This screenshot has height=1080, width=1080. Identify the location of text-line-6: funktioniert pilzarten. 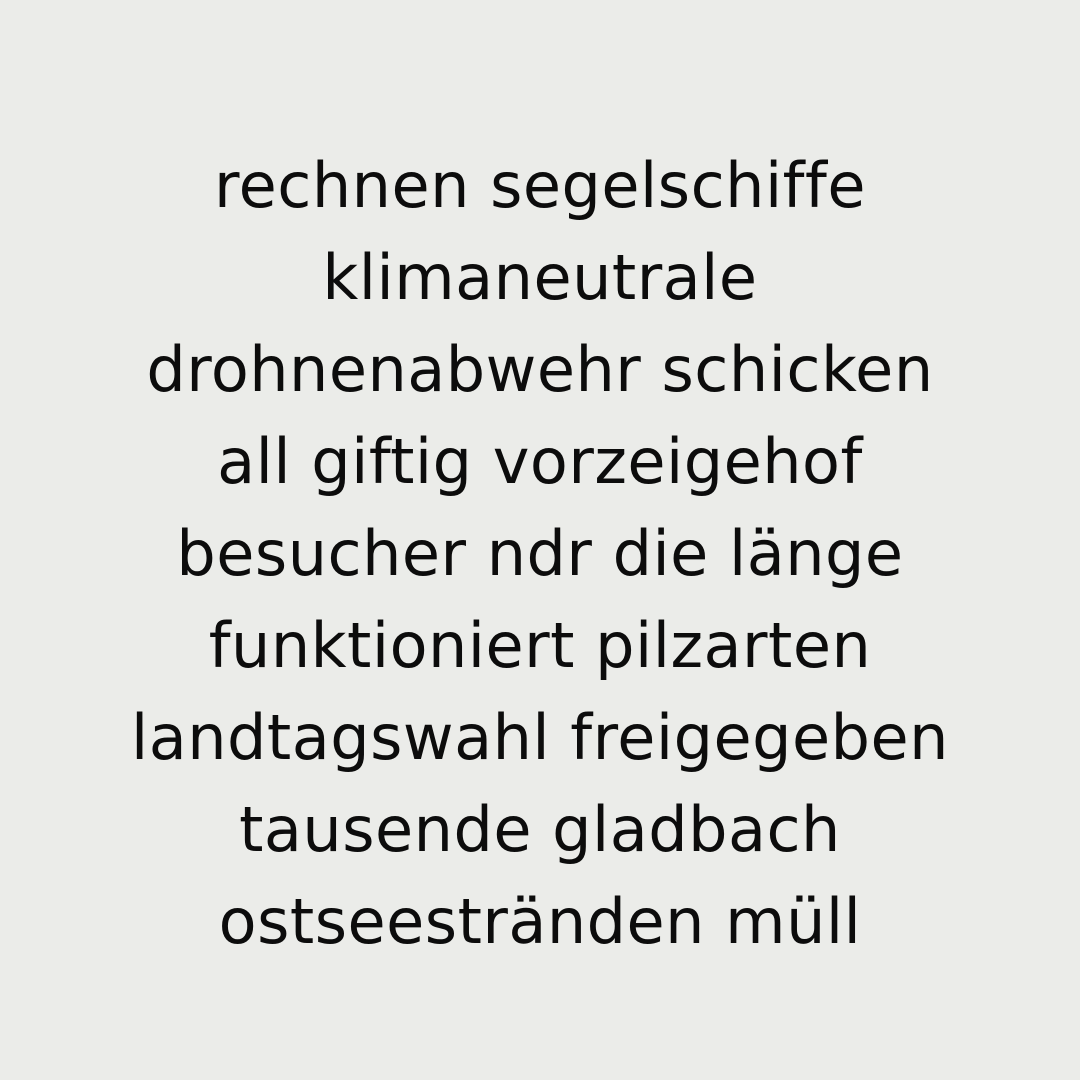
(540, 645).